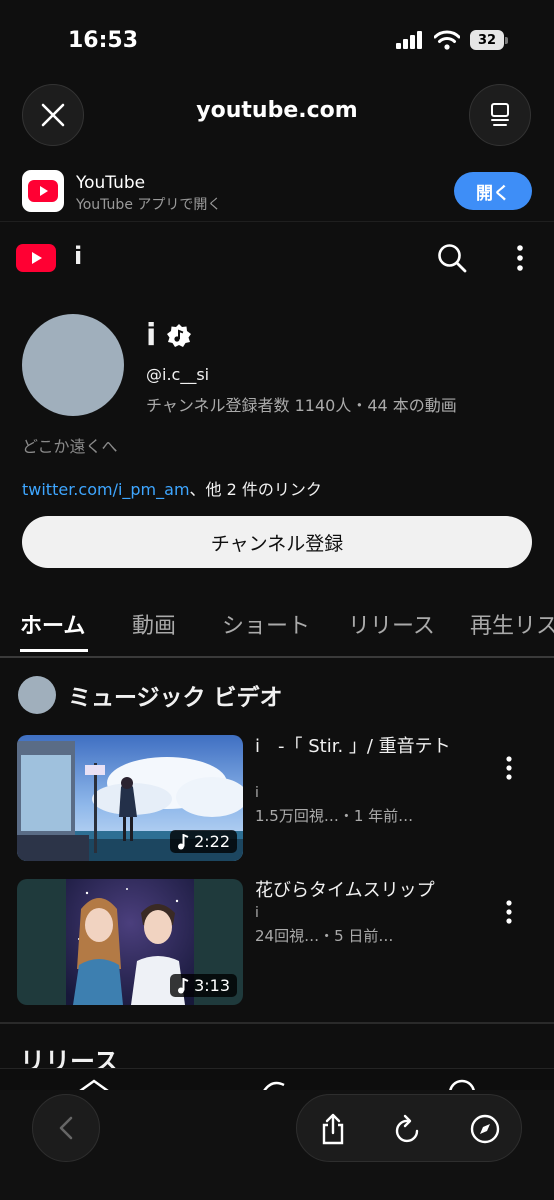  I want to click on channel-link-suffix: 、他 2 件のリンク, so click(256, 489).